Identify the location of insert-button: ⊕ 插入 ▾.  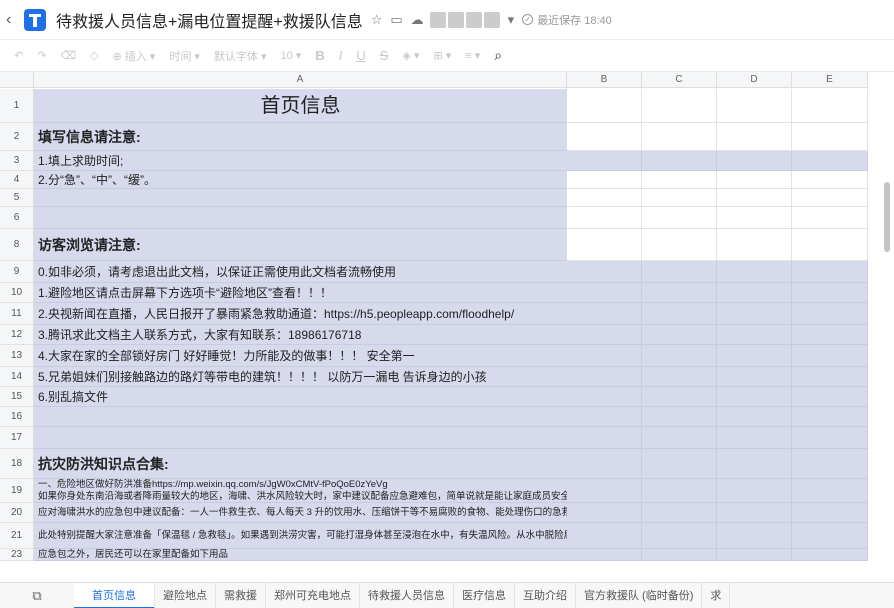
(133, 56).